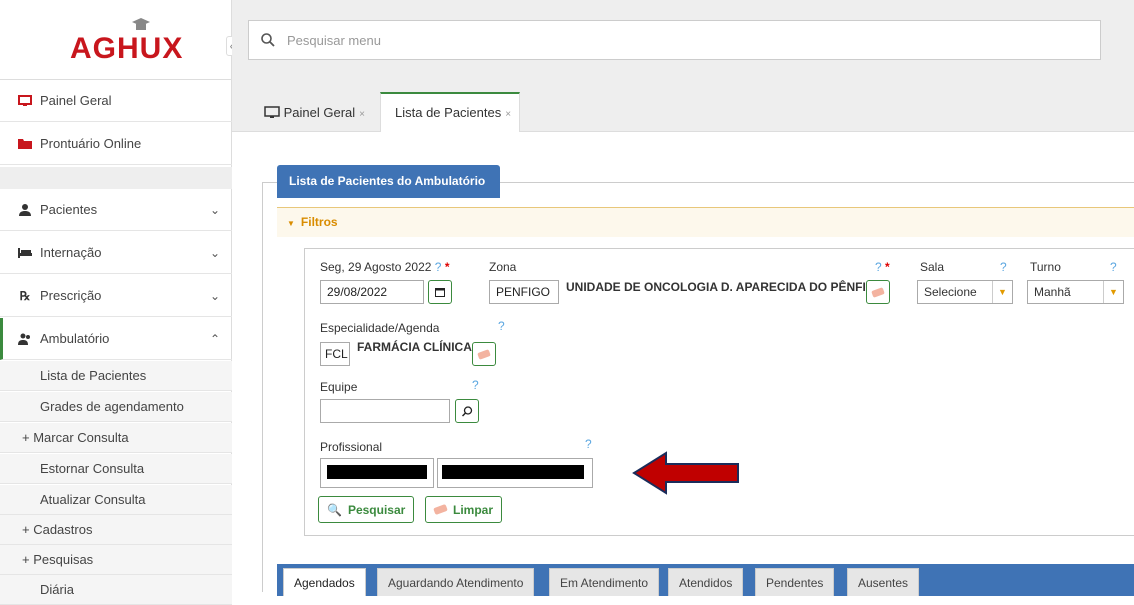 The image size is (1134, 605). I want to click on tab-label: Painel Geral, so click(319, 112).